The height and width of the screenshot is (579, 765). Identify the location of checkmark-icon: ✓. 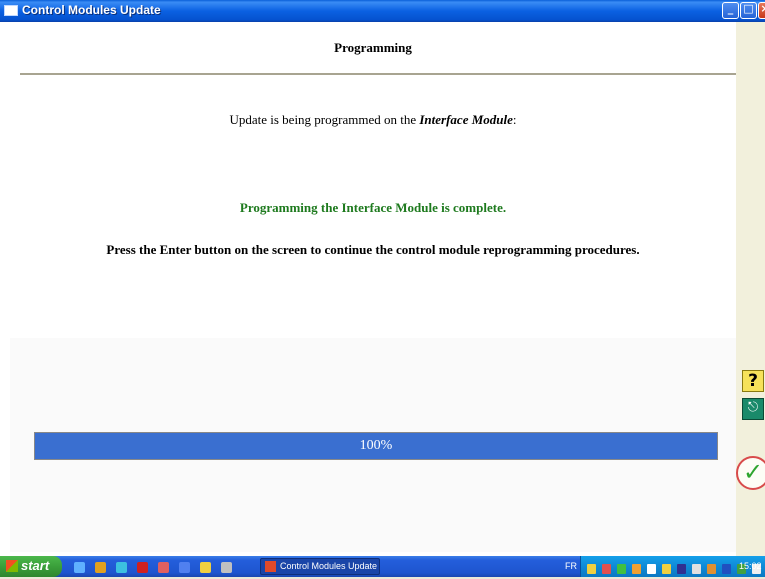
(753, 472).